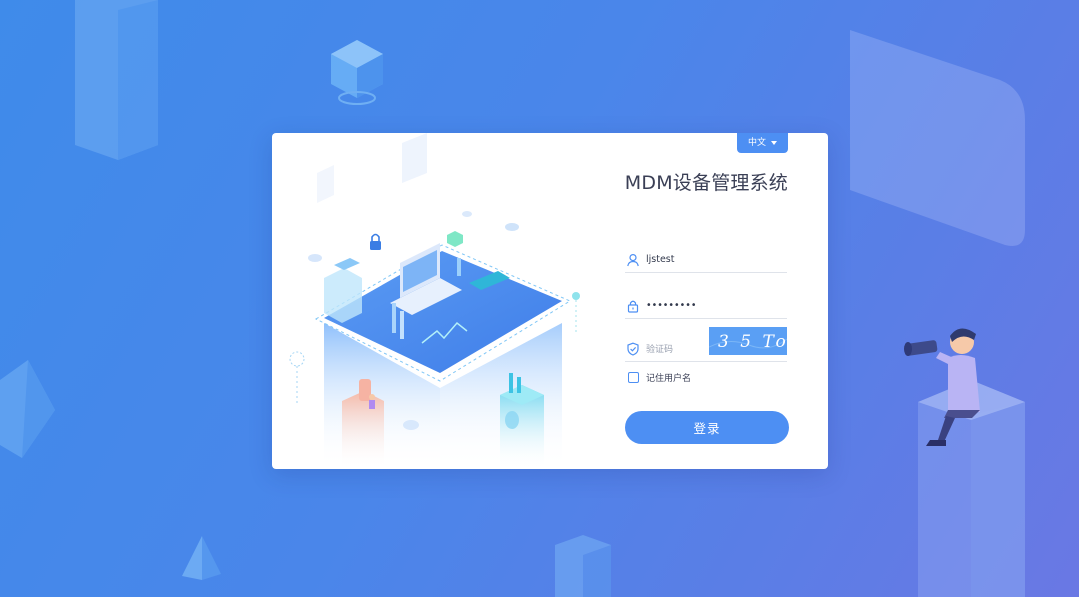 This screenshot has width=1079, height=597. I want to click on login-button: 登录, so click(707, 427).